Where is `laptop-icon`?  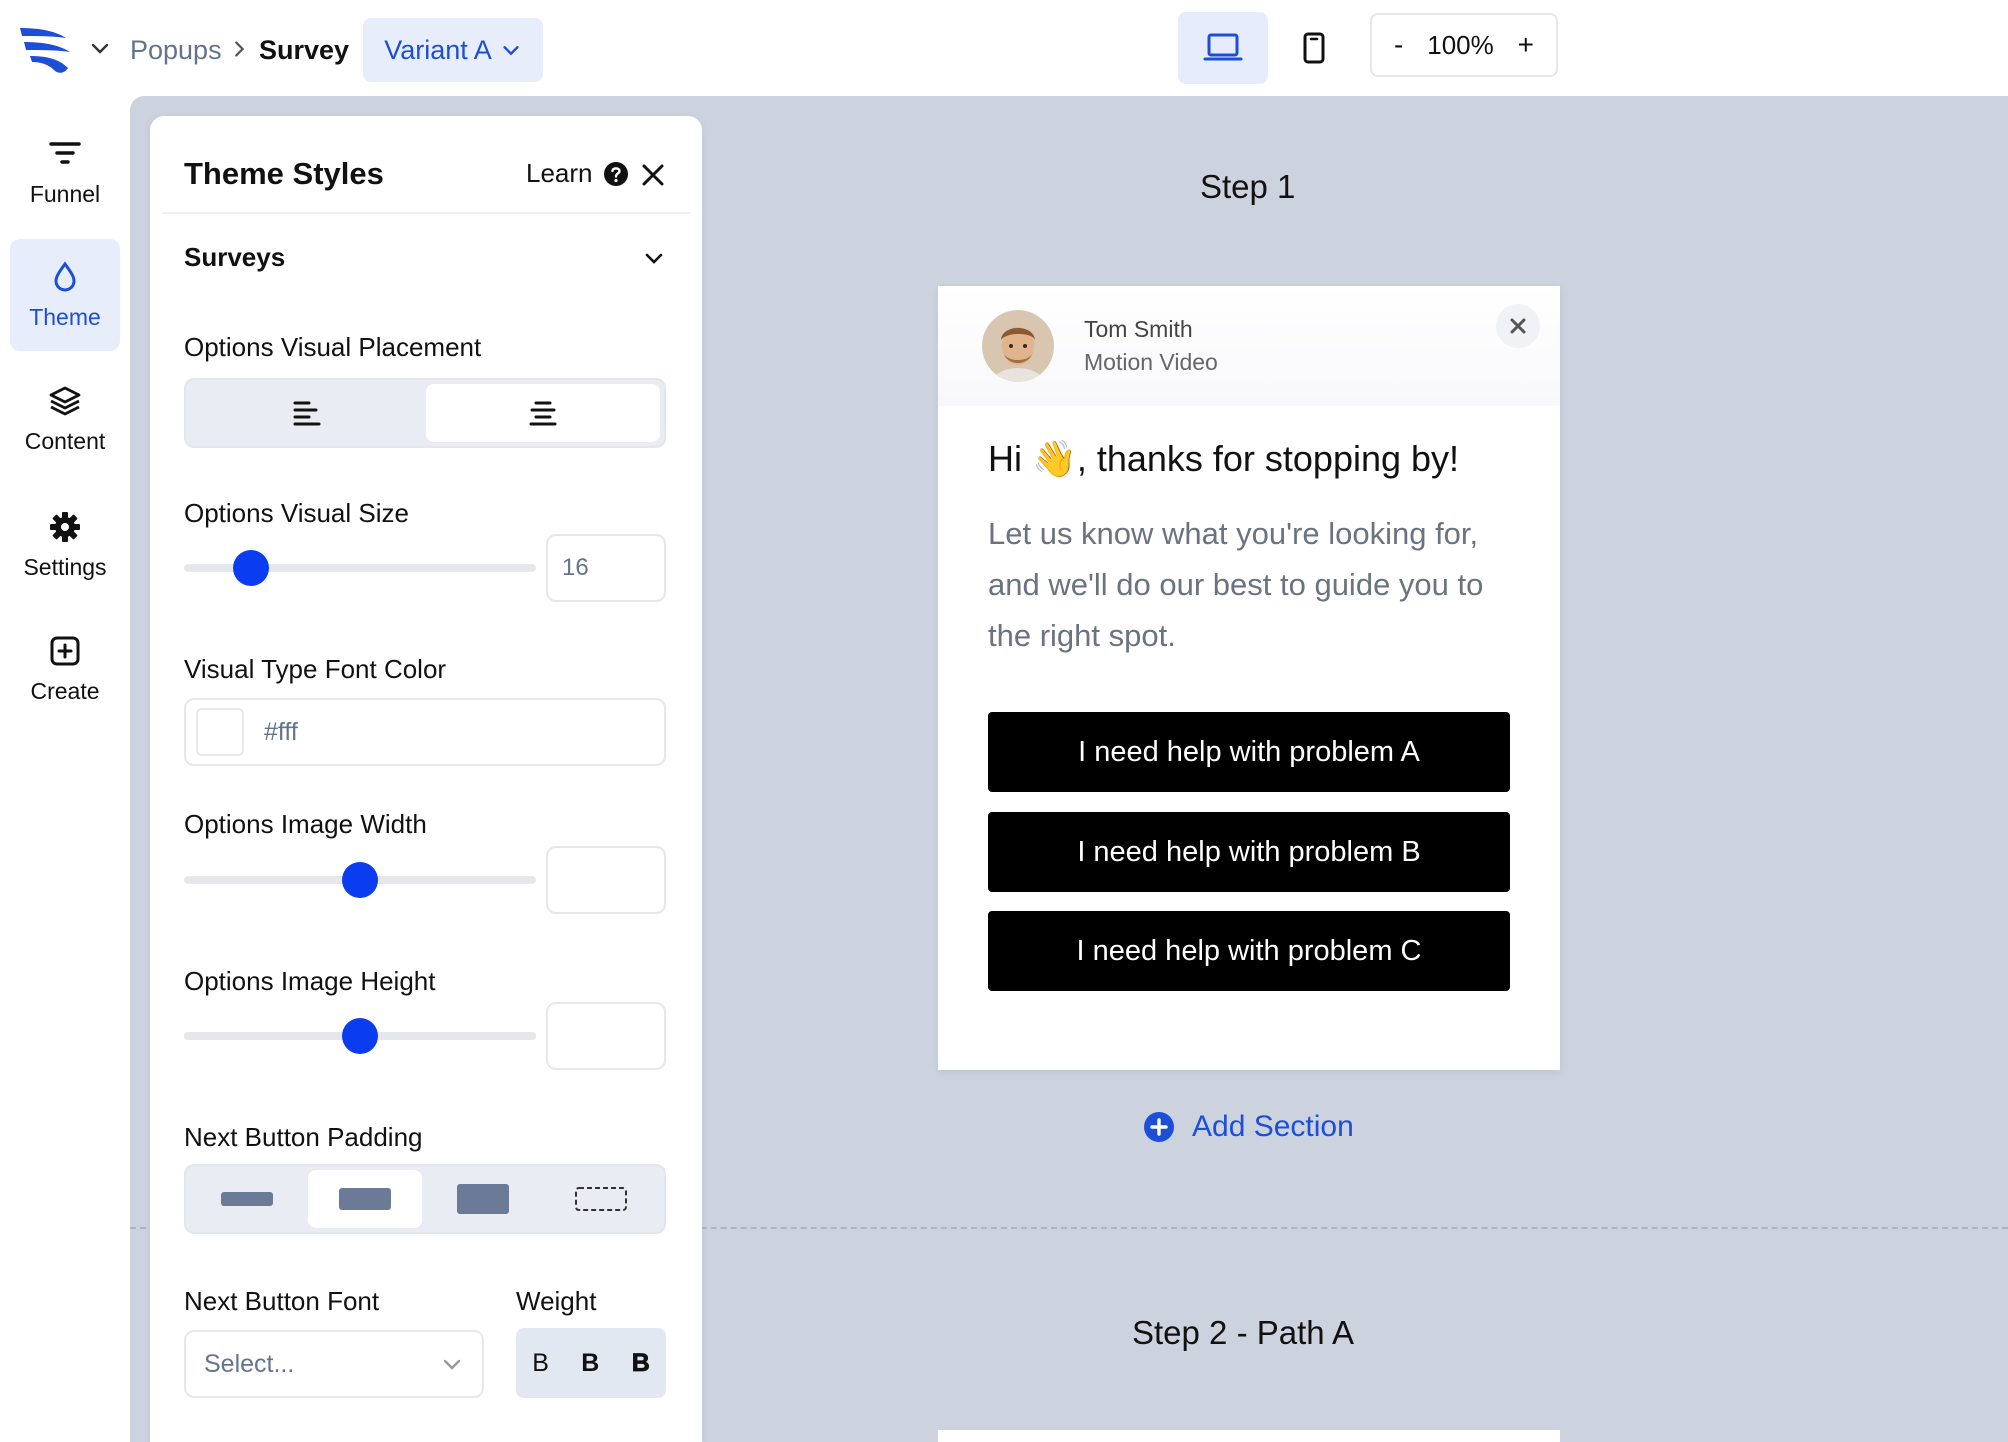
laptop-icon is located at coordinates (1223, 47).